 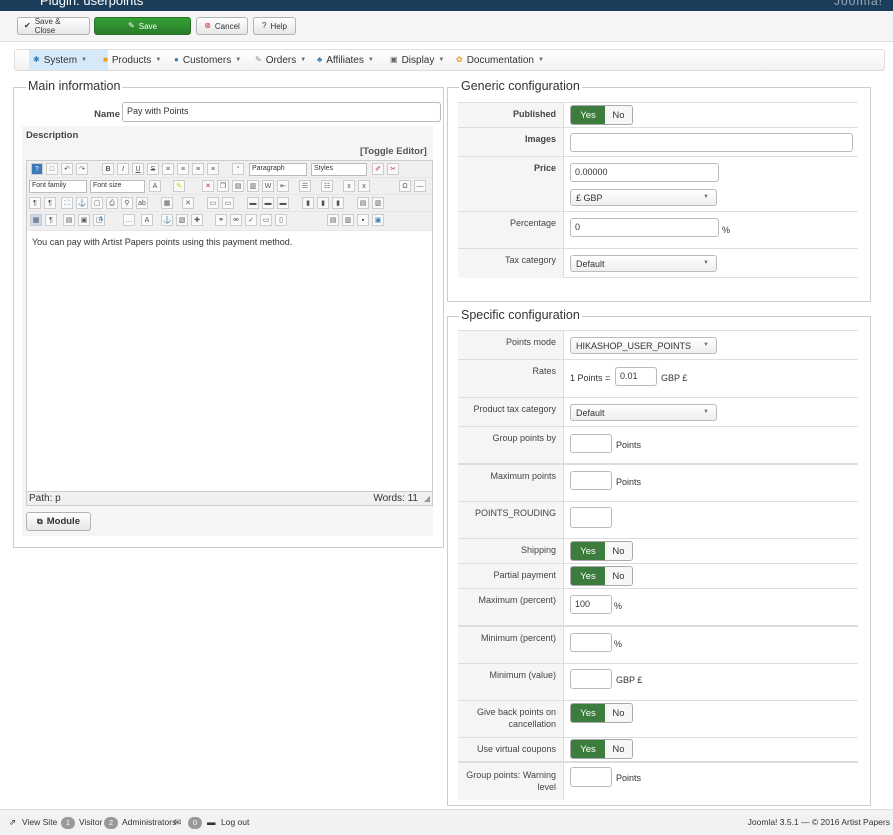 I want to click on format-select: Paragraph, so click(x=278, y=169).